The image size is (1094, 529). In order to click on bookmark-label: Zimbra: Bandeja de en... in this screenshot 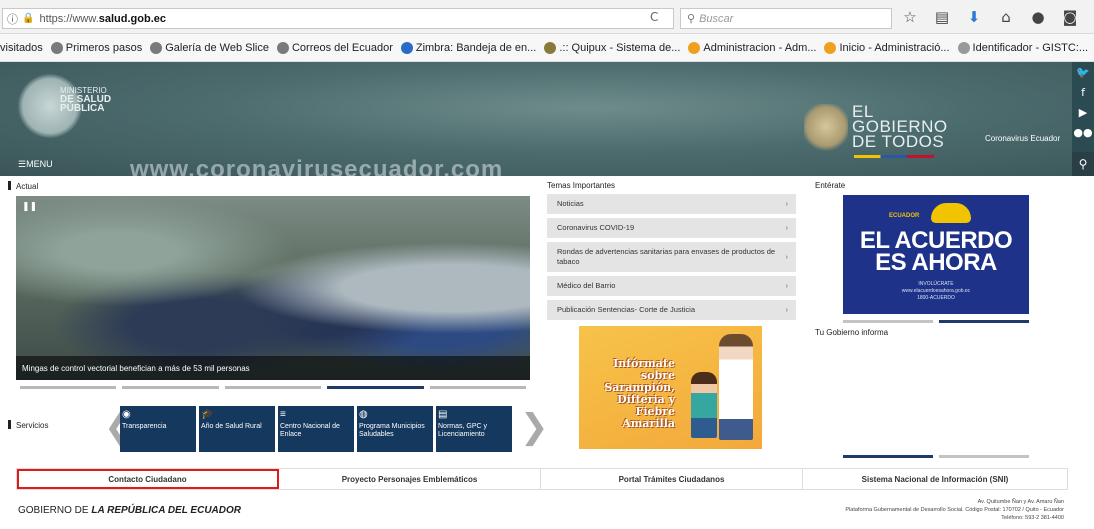, I will do `click(476, 47)`.